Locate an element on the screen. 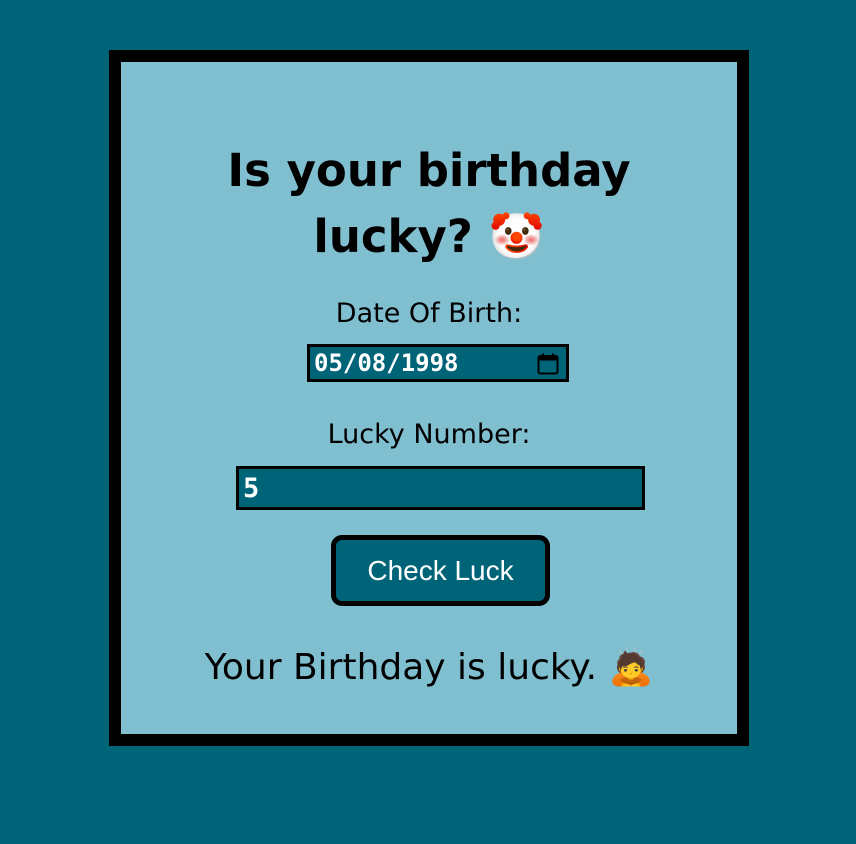 The image size is (856, 844). bowing-person-emoji: 🙇 is located at coordinates (631, 667).